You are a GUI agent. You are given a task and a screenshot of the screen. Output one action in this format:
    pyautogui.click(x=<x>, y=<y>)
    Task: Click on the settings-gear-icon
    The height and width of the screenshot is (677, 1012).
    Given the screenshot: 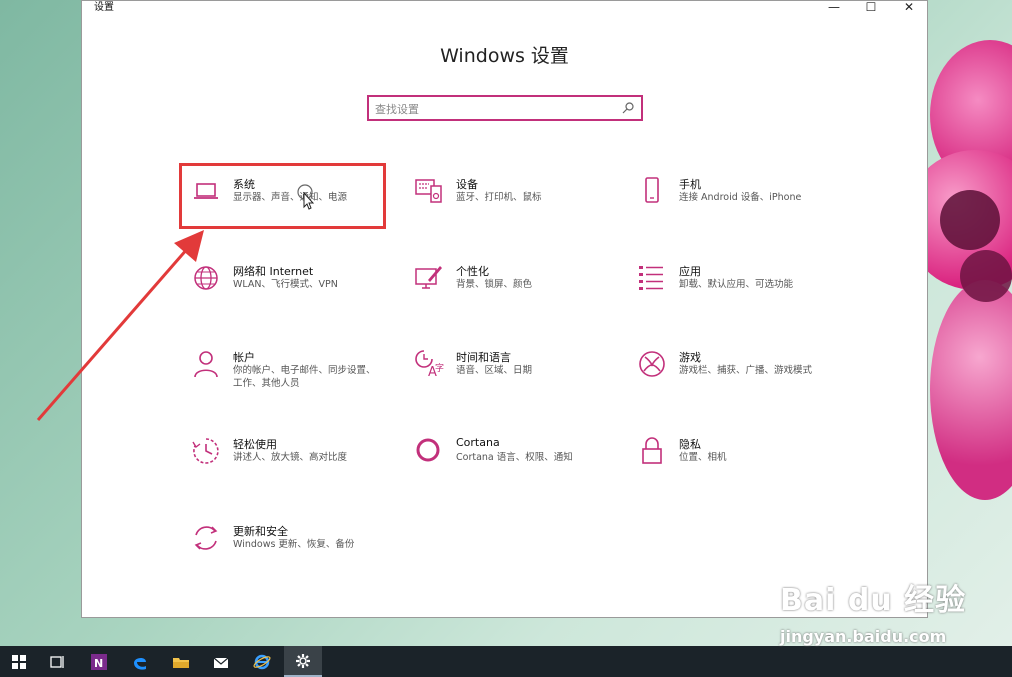 What is the action you would take?
    pyautogui.click(x=303, y=661)
    